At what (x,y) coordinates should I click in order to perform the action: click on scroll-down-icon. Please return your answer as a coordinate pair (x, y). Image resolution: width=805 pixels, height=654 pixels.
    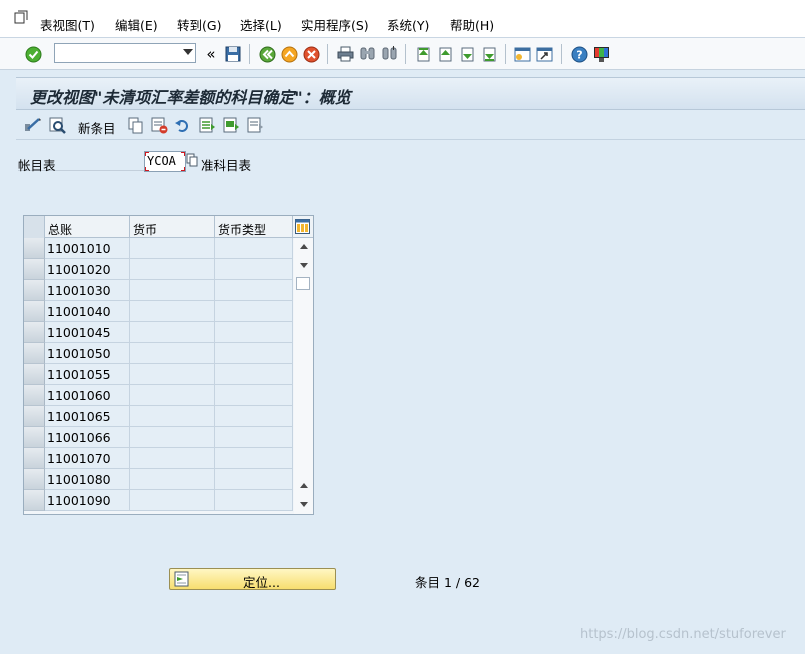
    Looking at the image, I should click on (304, 504).